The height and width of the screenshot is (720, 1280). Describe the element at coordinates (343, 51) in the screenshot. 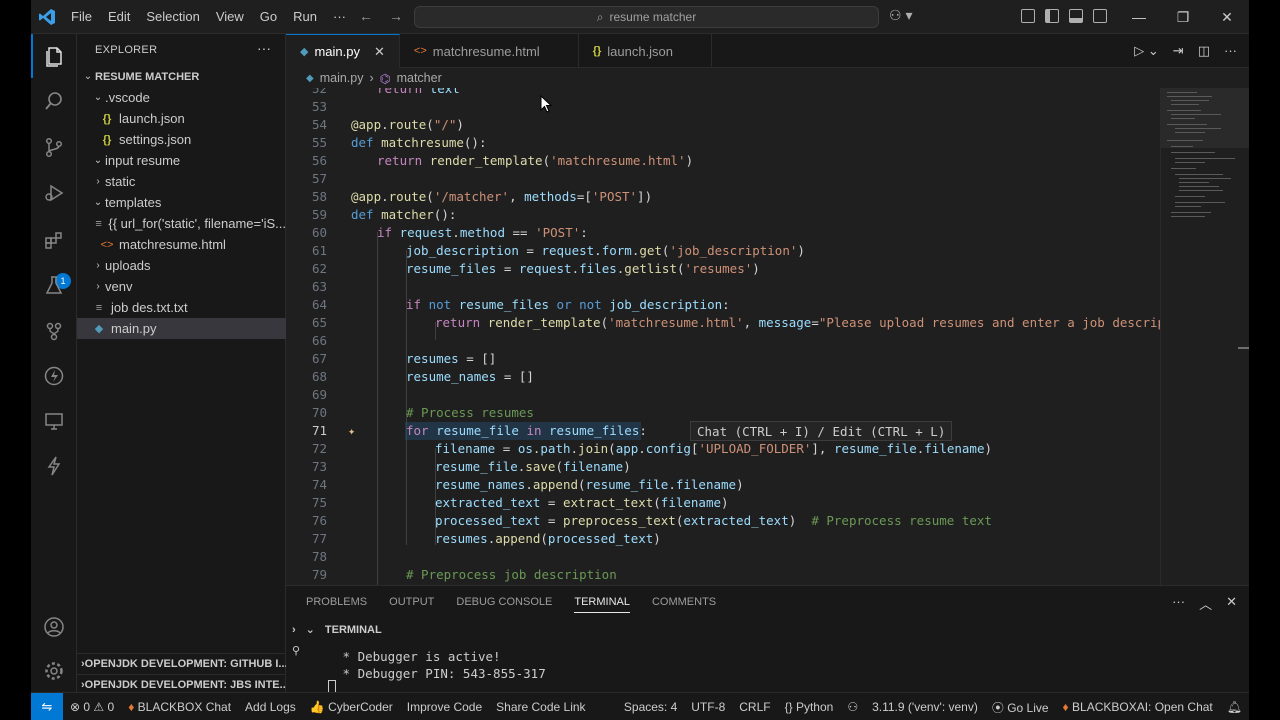

I see `tab-main-py: ◆ main.py ✕` at that location.